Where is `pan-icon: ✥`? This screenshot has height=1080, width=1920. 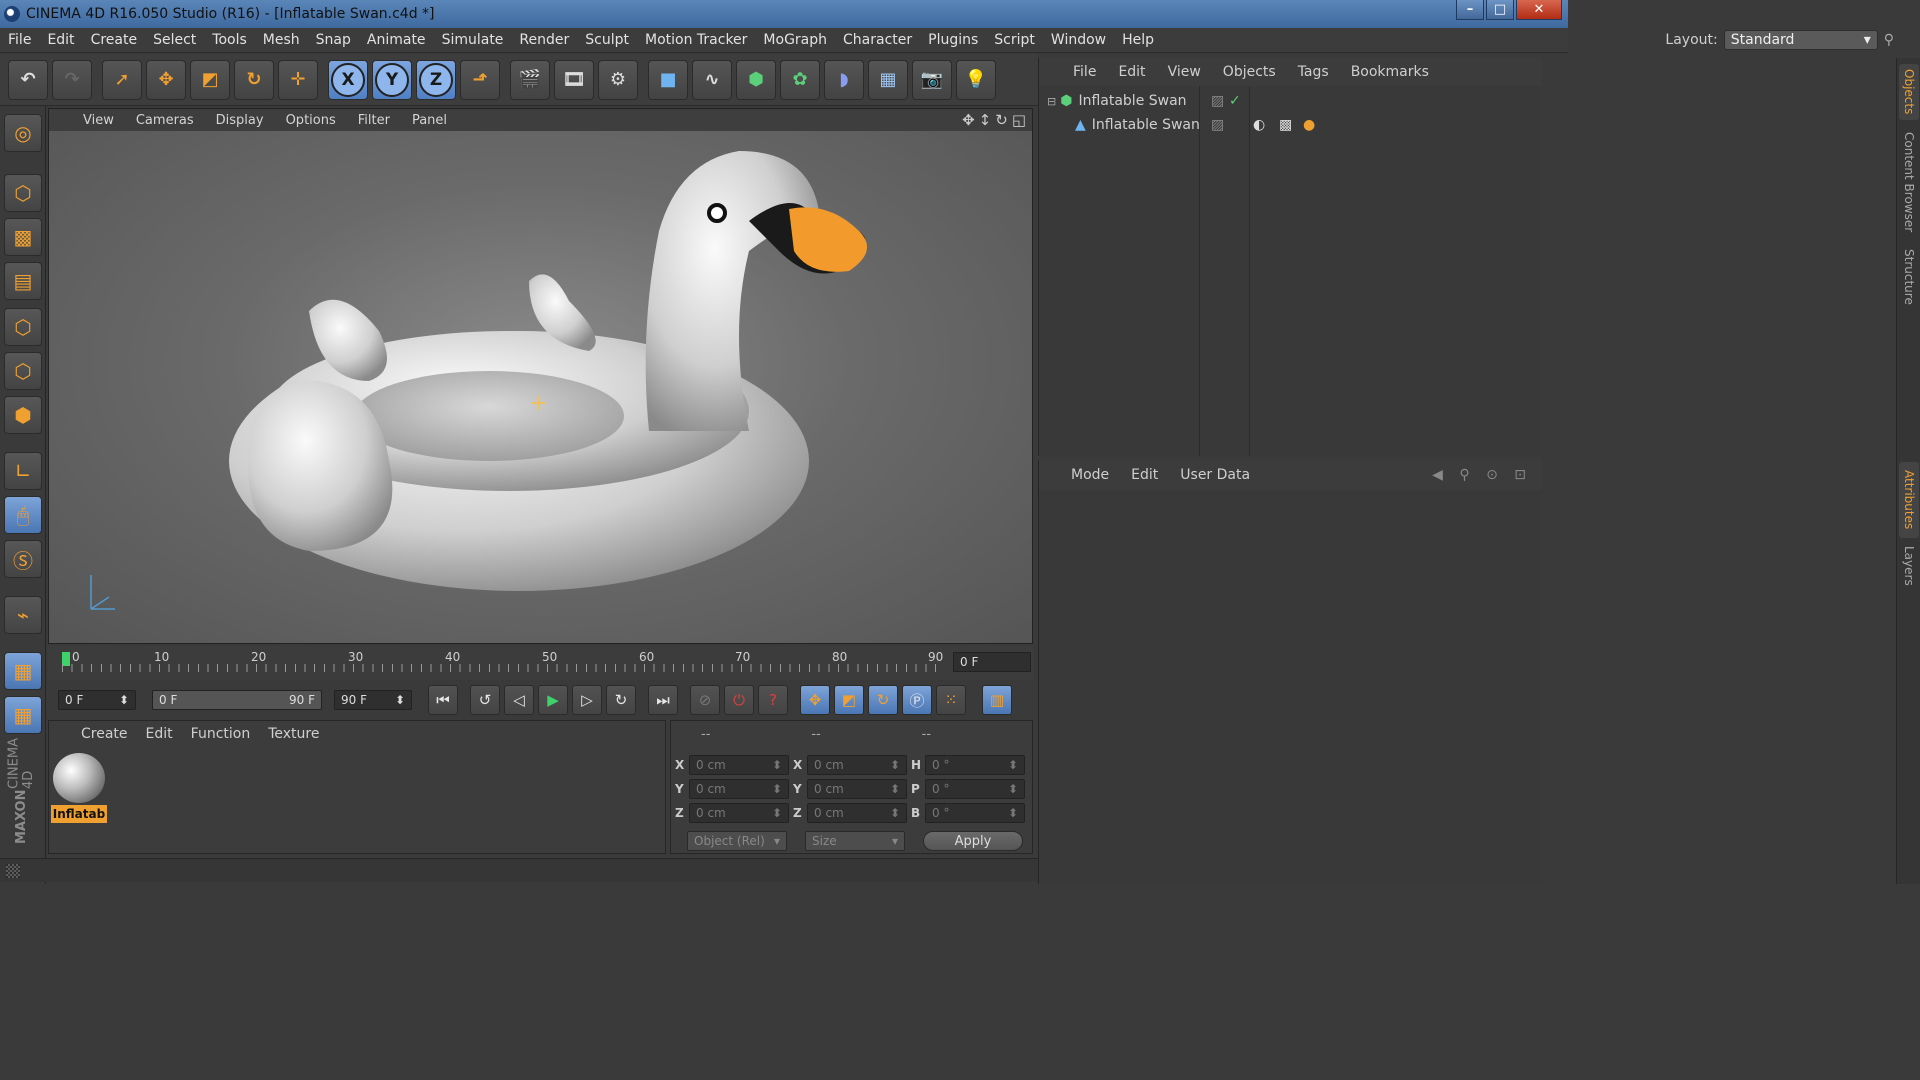
pan-icon: ✥ is located at coordinates (968, 120).